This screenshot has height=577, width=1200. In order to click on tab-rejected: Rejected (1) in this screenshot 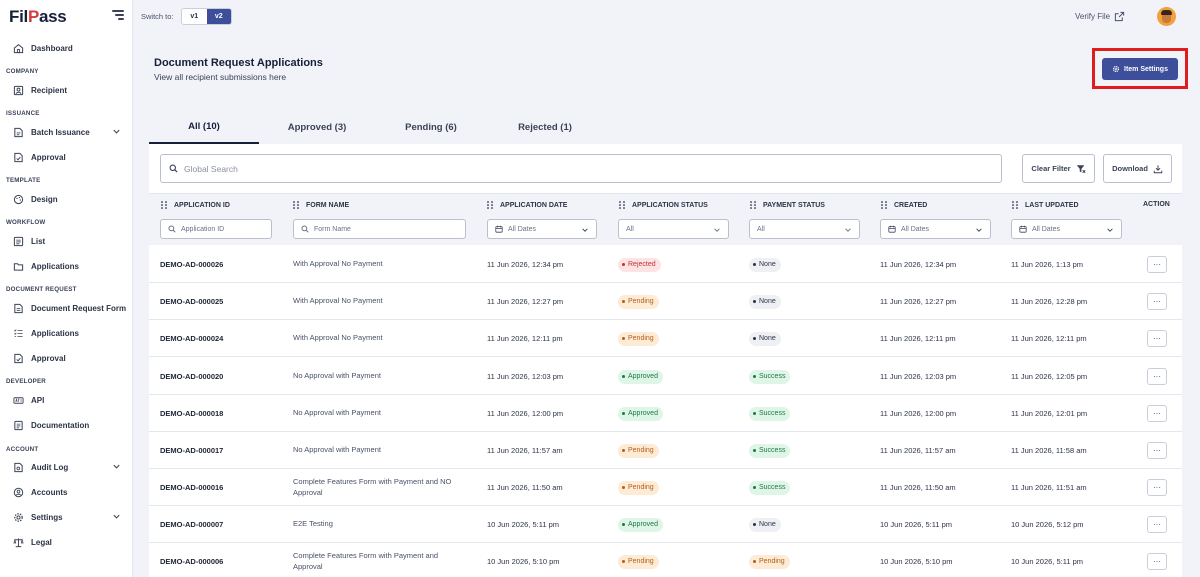, I will do `click(545, 127)`.